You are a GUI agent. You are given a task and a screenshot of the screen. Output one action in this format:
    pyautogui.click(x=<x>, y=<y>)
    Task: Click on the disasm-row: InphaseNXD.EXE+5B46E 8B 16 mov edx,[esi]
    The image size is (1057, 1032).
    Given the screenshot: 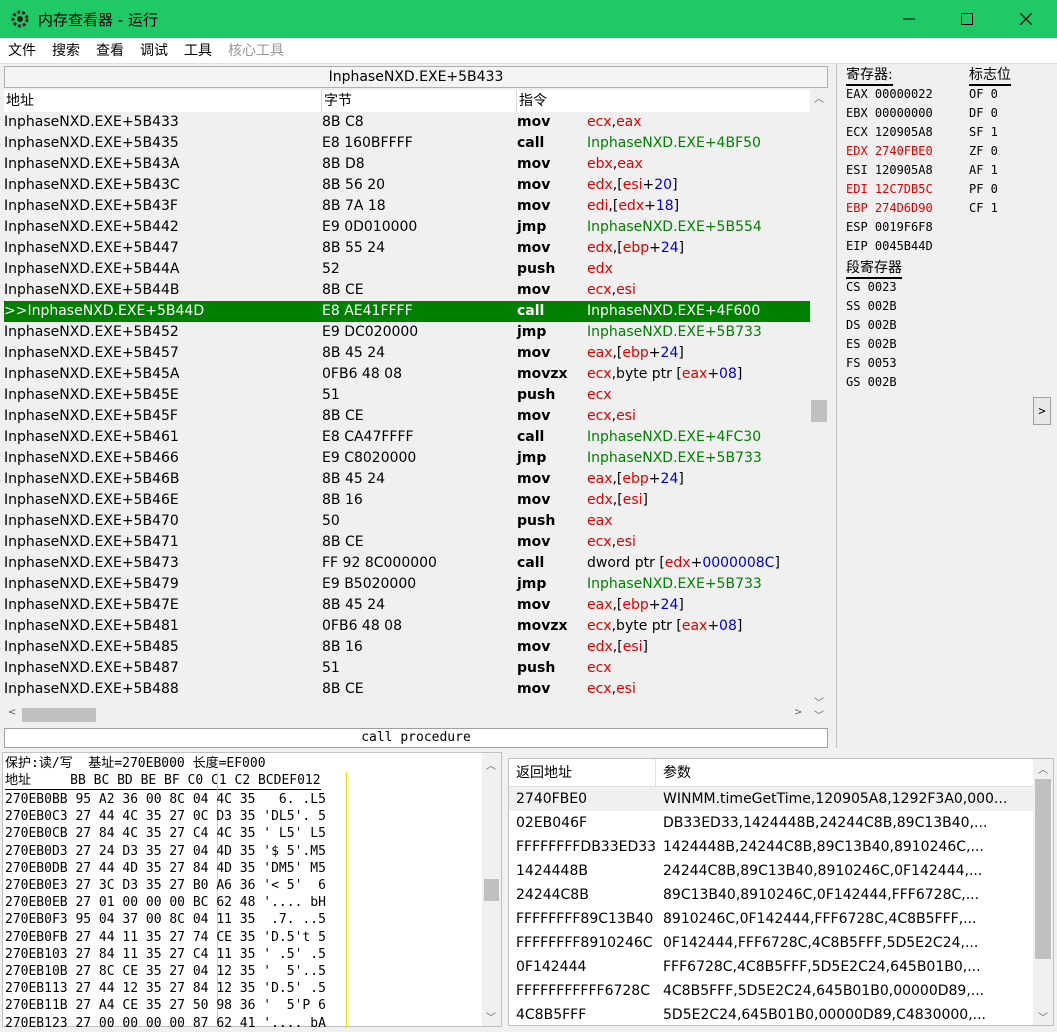 What is the action you would take?
    pyautogui.click(x=407, y=500)
    